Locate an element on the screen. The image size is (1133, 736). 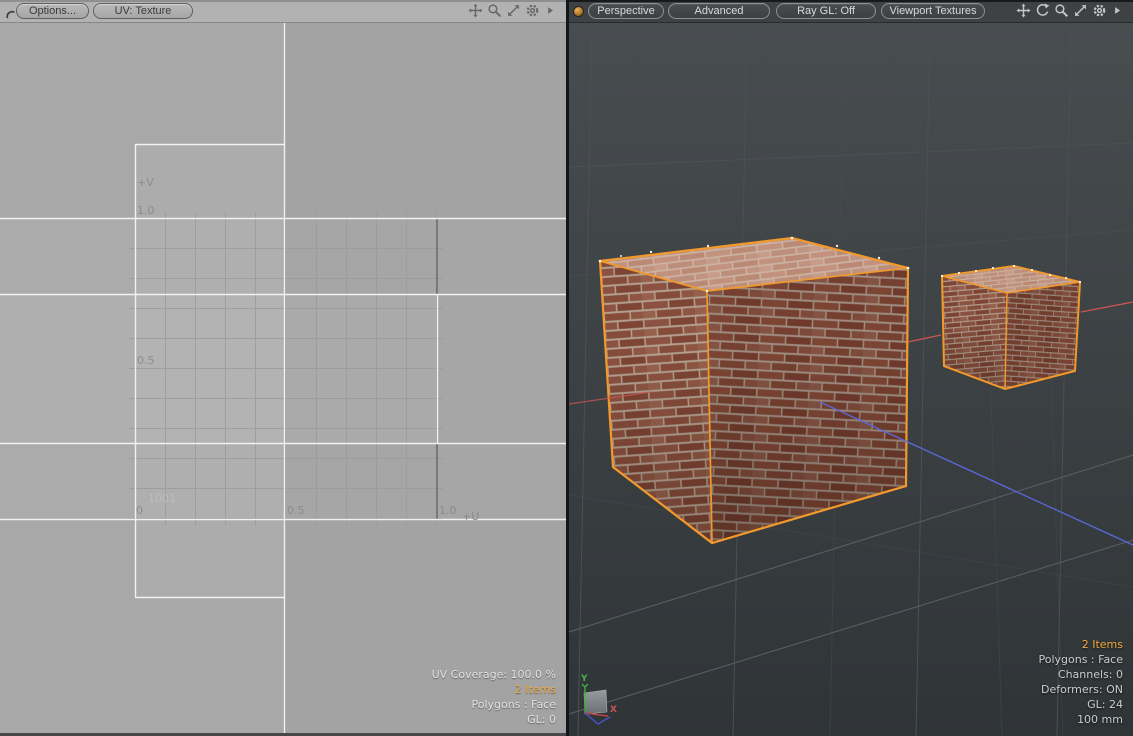
arc-handle-icon is located at coordinates (10, 14).